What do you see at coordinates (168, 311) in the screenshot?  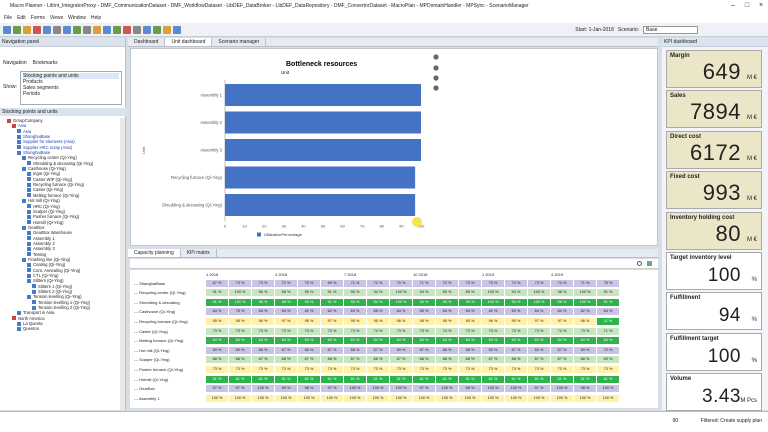 I see `row-label: --- Casthouse (Qi-Ying)` at bounding box center [168, 311].